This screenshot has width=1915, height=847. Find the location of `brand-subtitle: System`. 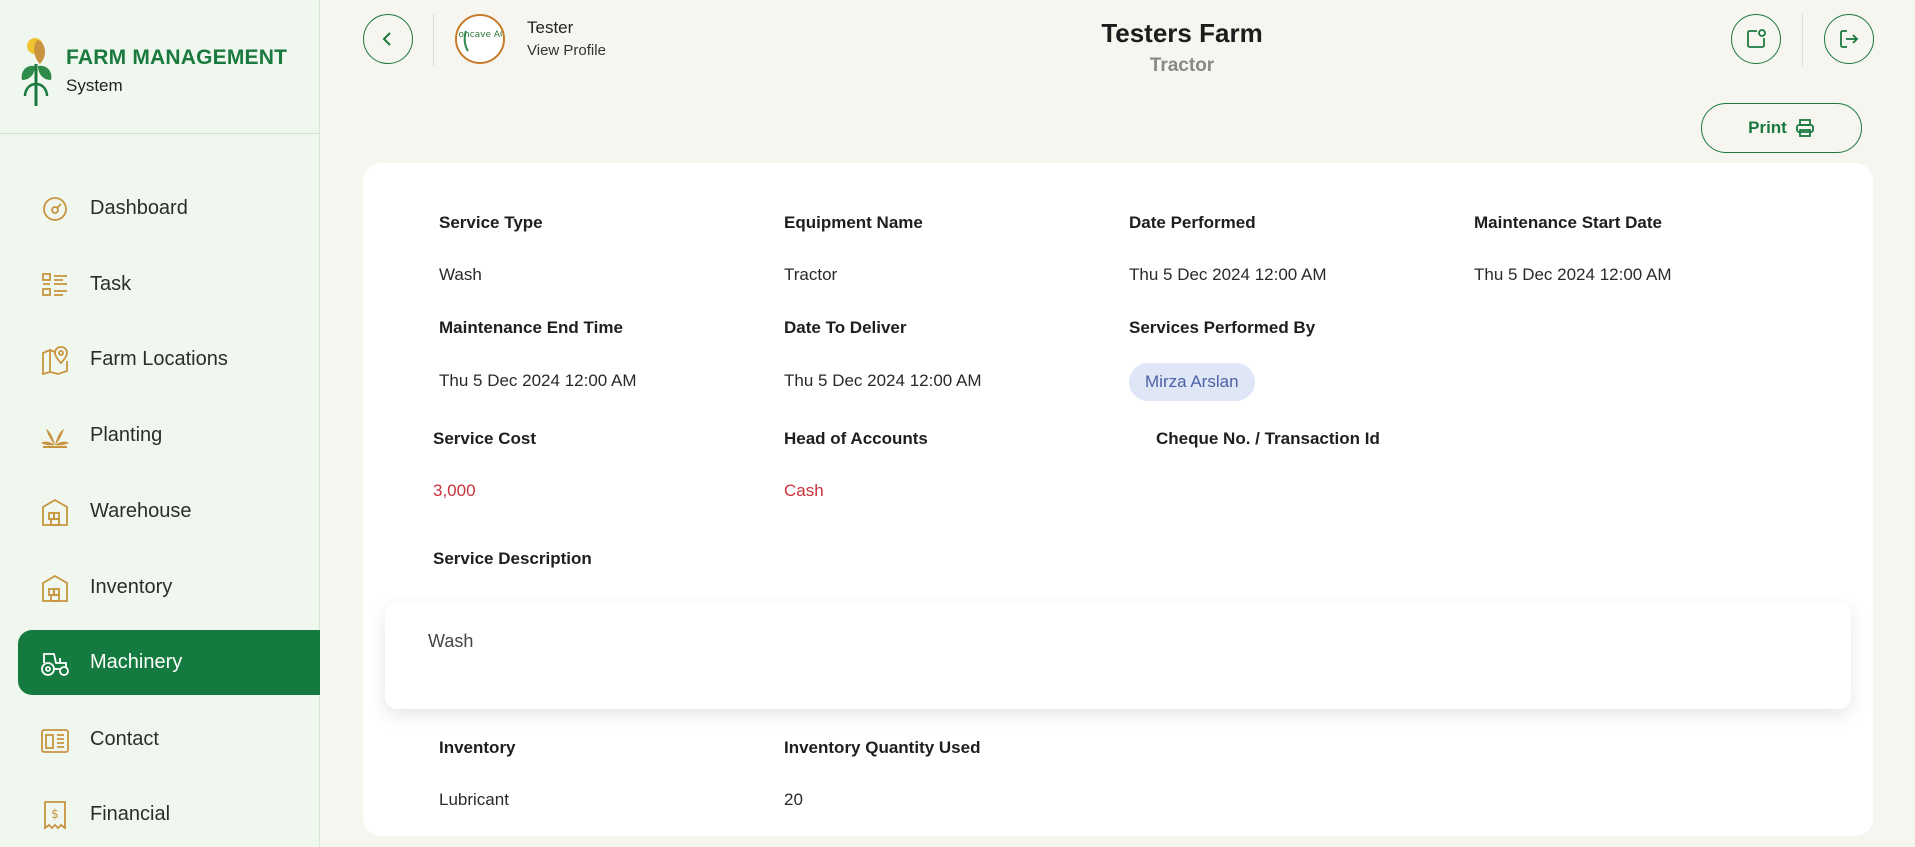

brand-subtitle: System is located at coordinates (94, 85).